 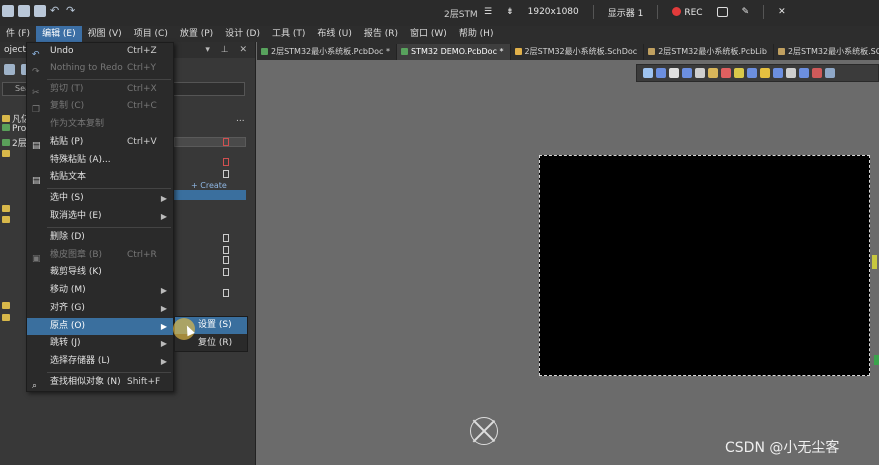 What do you see at coordinates (476, 34) in the screenshot?
I see `menu-help: 帮助 (H)` at bounding box center [476, 34].